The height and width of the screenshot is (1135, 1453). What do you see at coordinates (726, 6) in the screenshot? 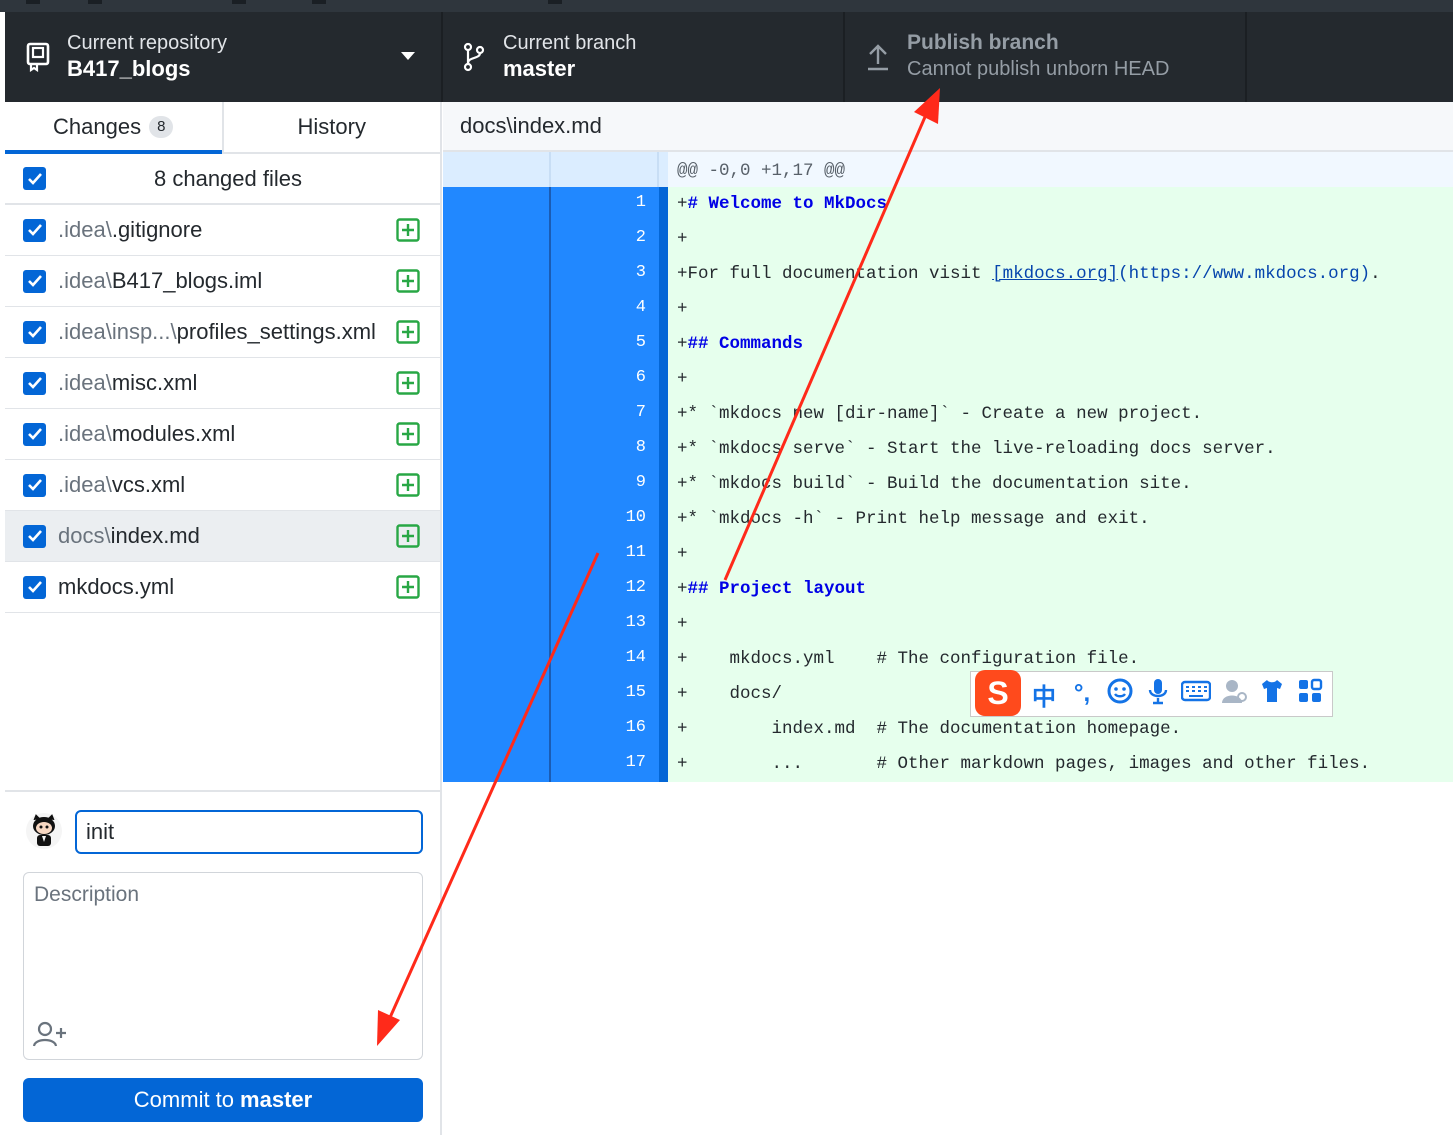
I see `window-top-strip` at bounding box center [726, 6].